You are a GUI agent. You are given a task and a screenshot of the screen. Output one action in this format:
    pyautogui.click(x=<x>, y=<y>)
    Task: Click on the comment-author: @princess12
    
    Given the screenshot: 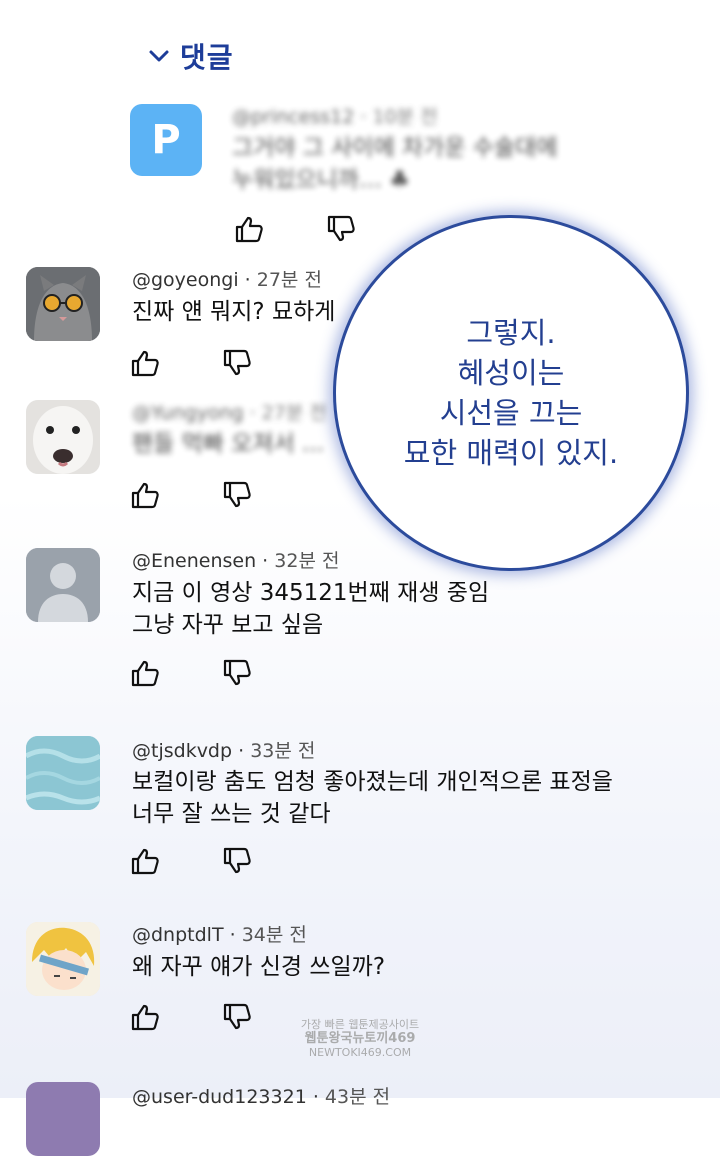 What is the action you would take?
    pyautogui.click(x=293, y=117)
    